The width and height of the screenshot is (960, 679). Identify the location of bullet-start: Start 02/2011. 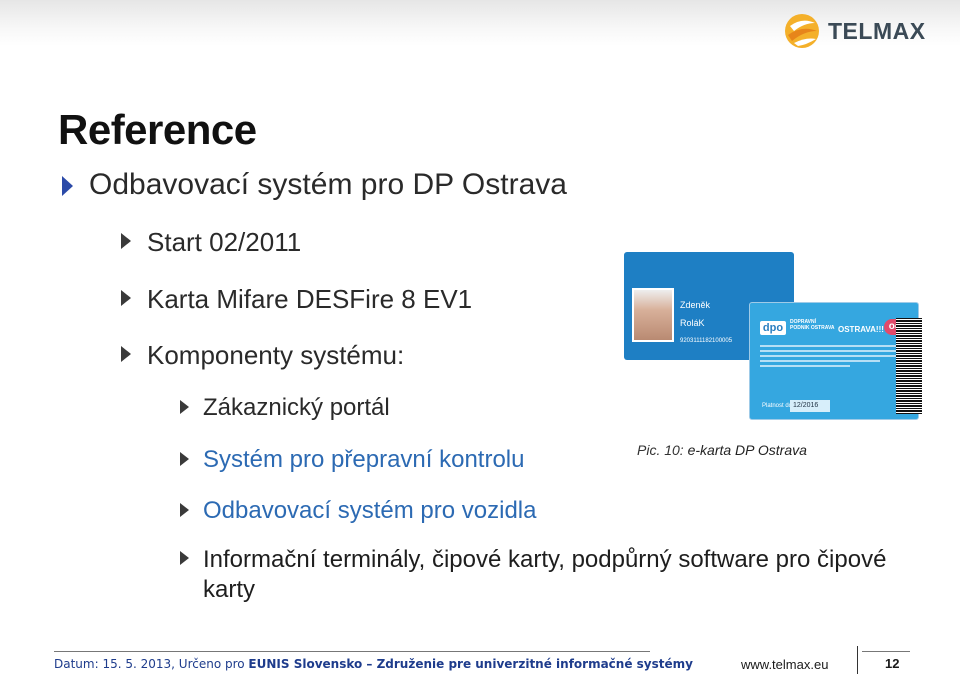
(211, 242).